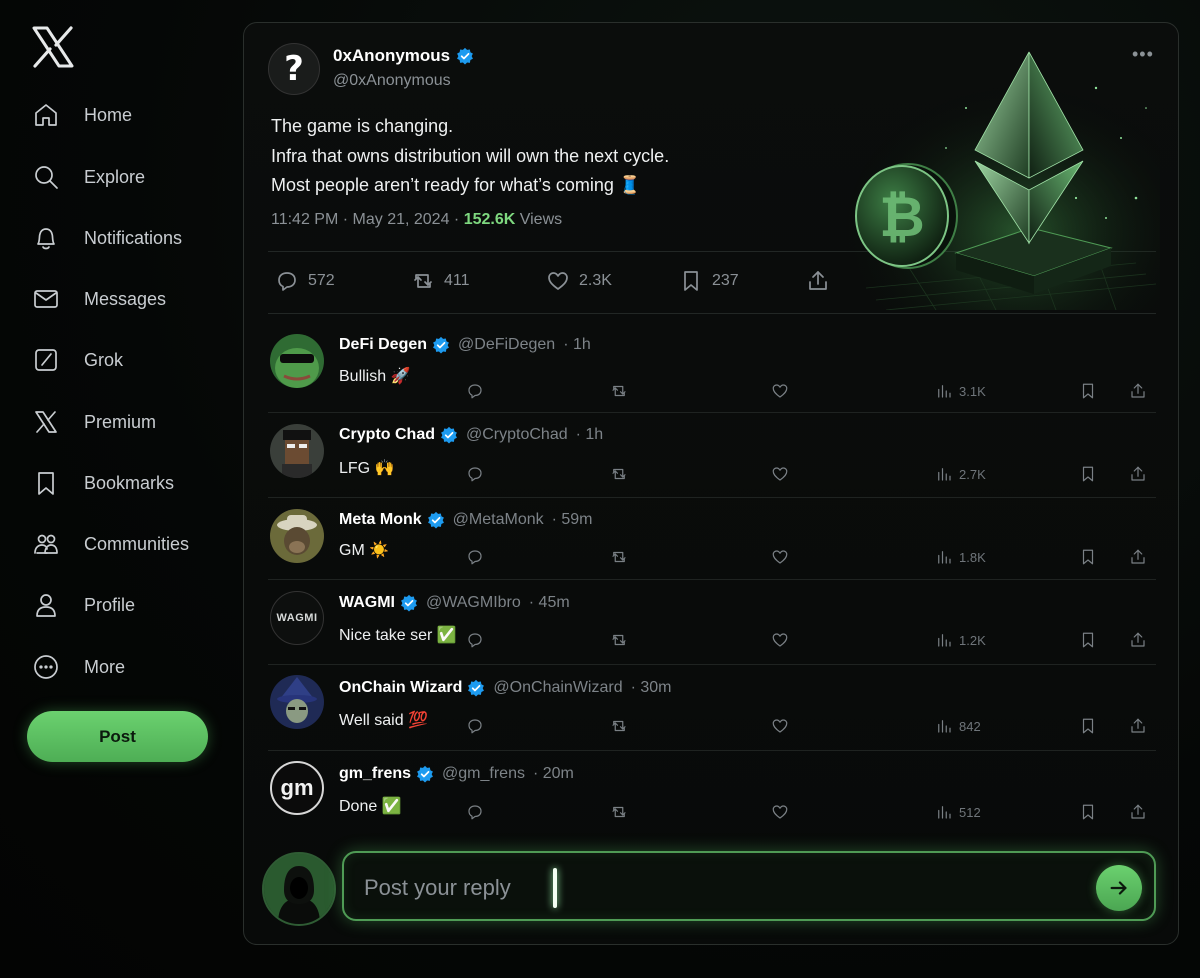 The height and width of the screenshot is (978, 1200). Describe the element at coordinates (297, 361) in the screenshot. I see `reply-avatar-pepe` at that location.